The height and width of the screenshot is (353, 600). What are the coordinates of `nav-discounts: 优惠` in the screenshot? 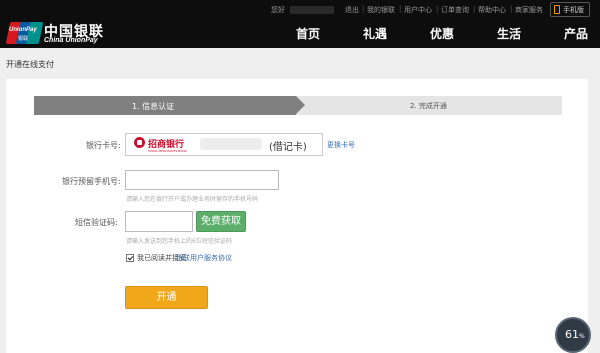 It's located at (442, 33).